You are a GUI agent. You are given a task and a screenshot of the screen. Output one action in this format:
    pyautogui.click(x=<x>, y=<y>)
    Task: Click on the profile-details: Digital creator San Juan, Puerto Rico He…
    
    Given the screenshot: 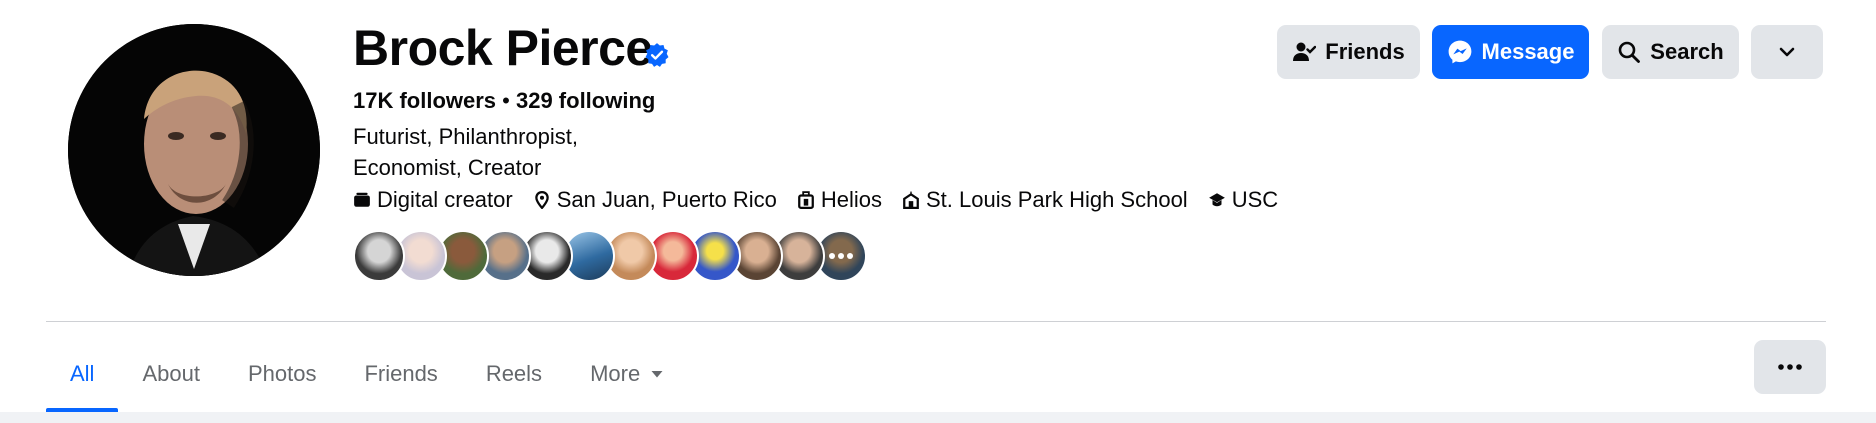 What is the action you would take?
    pyautogui.click(x=825, y=200)
    